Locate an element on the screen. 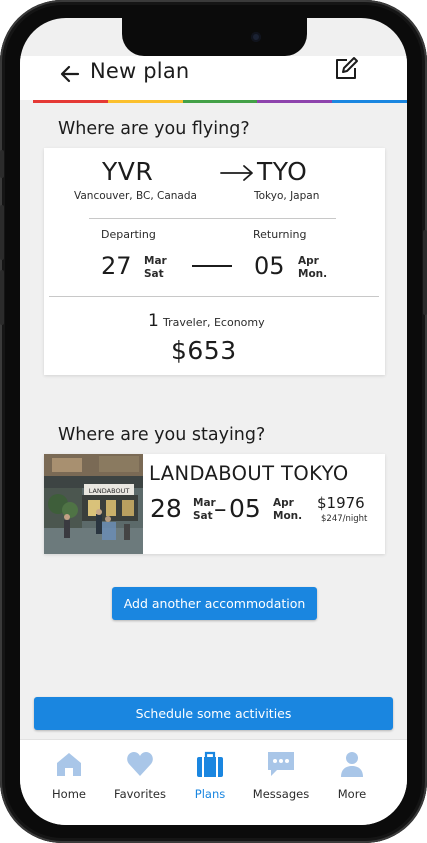  departing-month-weekday: Mar Sat is located at coordinates (155, 268).